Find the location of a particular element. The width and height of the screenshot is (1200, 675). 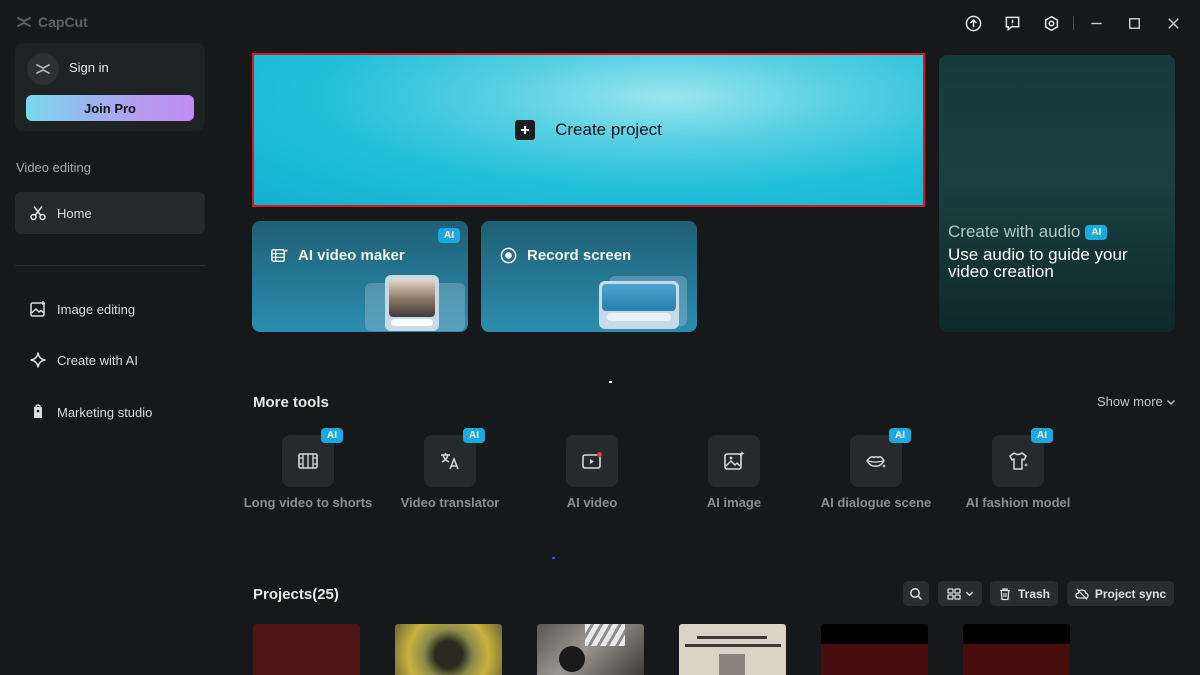

sidebar-item-marketing-studio: Marketing studio is located at coordinates (110, 412).